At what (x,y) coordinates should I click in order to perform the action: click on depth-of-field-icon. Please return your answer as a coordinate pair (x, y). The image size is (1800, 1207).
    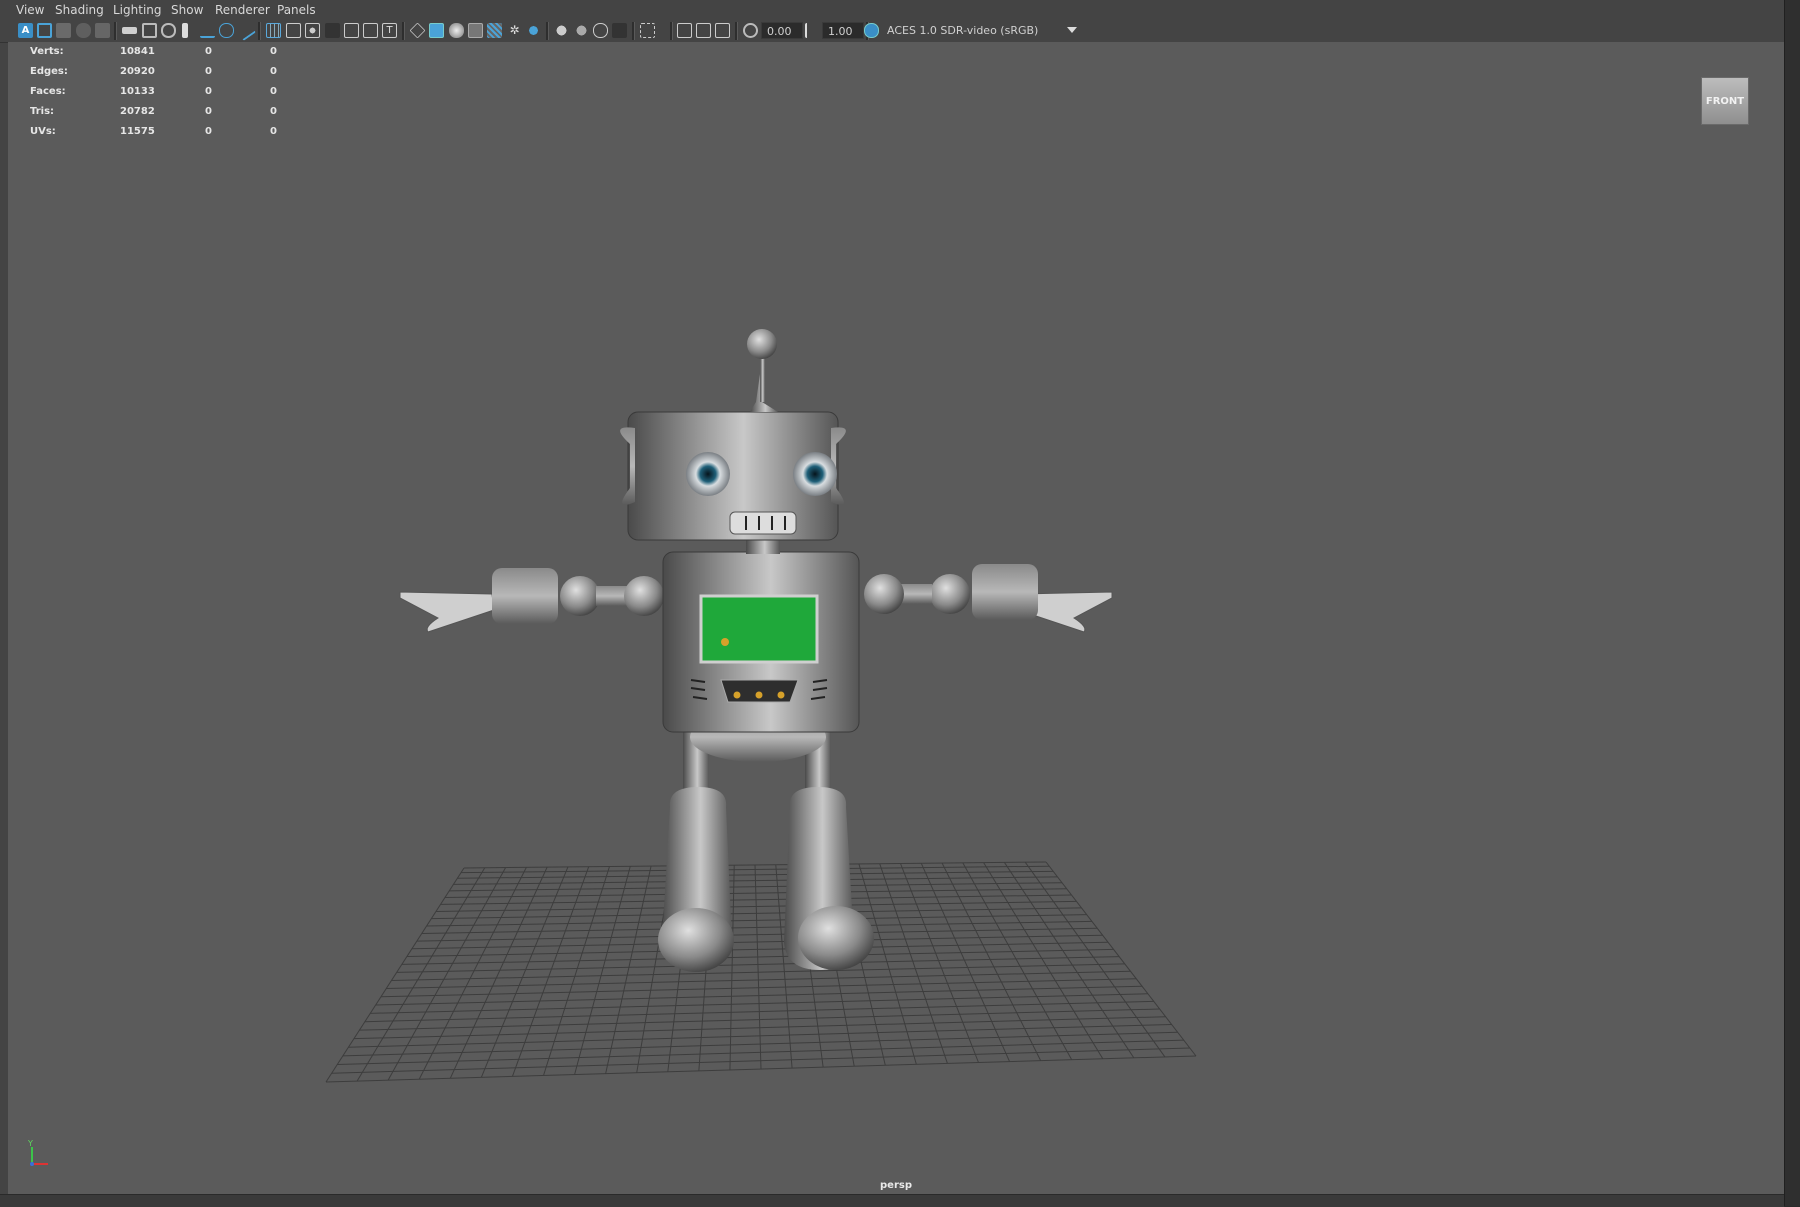
    Looking at the image, I should click on (619, 30).